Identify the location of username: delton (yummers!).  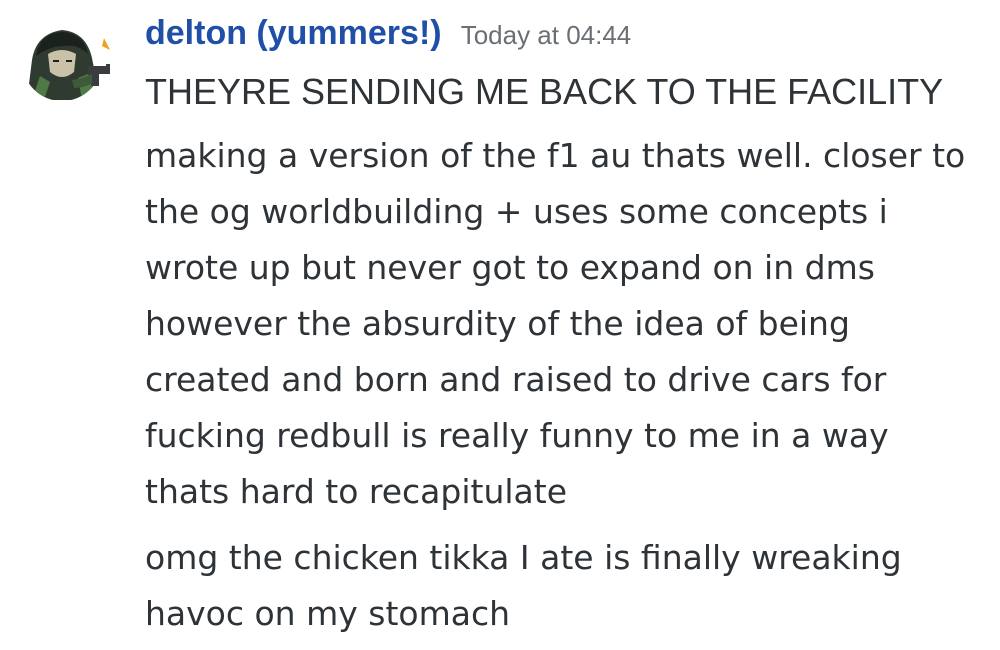
(293, 33).